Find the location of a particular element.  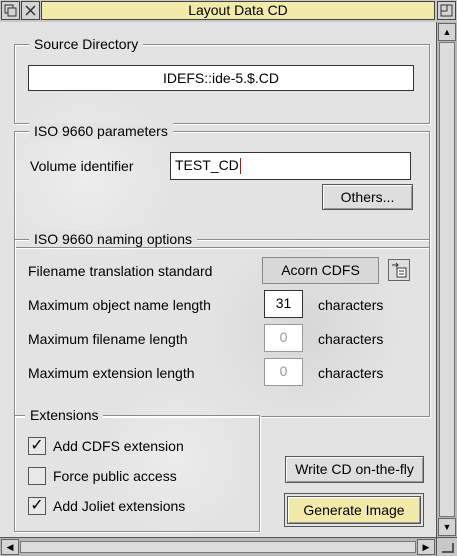

extensions-label: Extensions is located at coordinates (64, 415).